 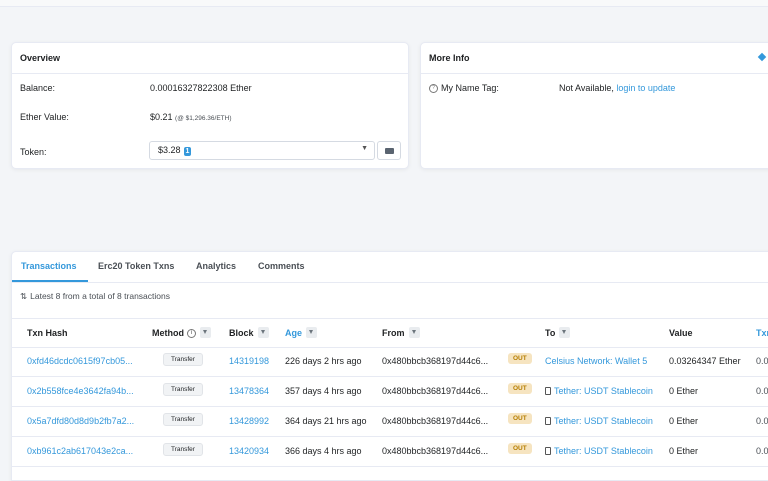 What do you see at coordinates (24, 296) in the screenshot?
I see `sort-icon: ⇅` at bounding box center [24, 296].